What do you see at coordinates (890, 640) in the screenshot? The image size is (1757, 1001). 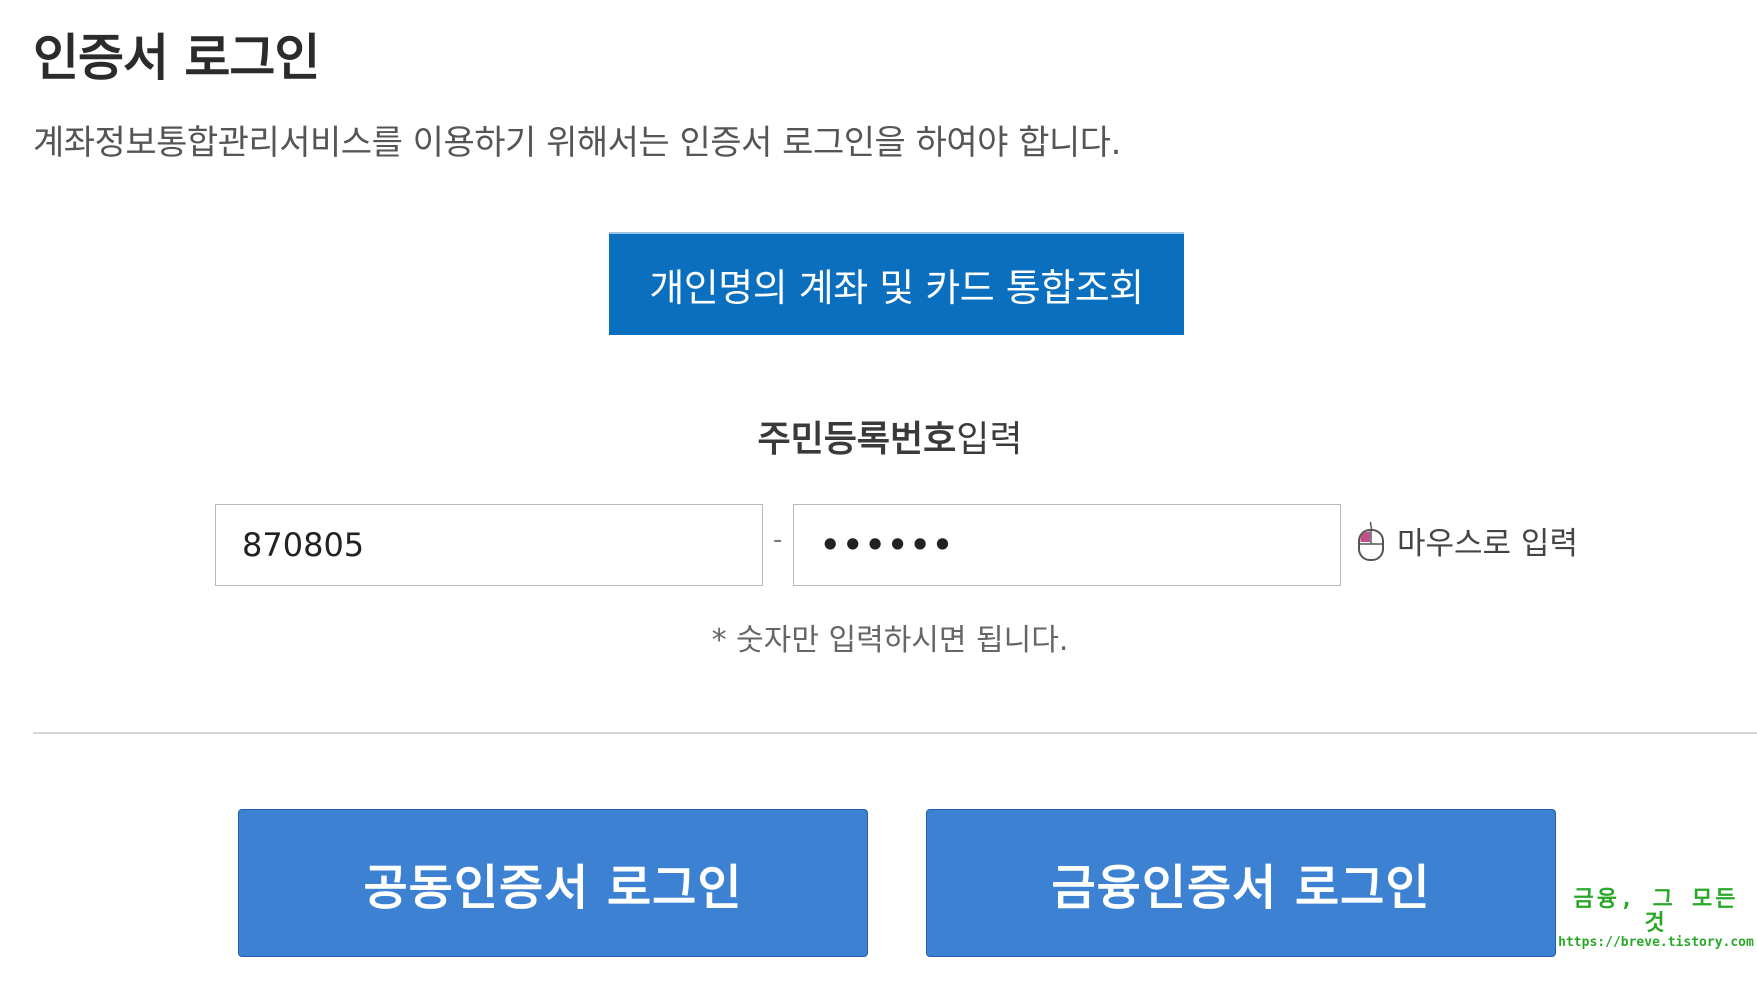 I see `numbers-only-hint: * 숫자만 입력하시면 됩니다.` at bounding box center [890, 640].